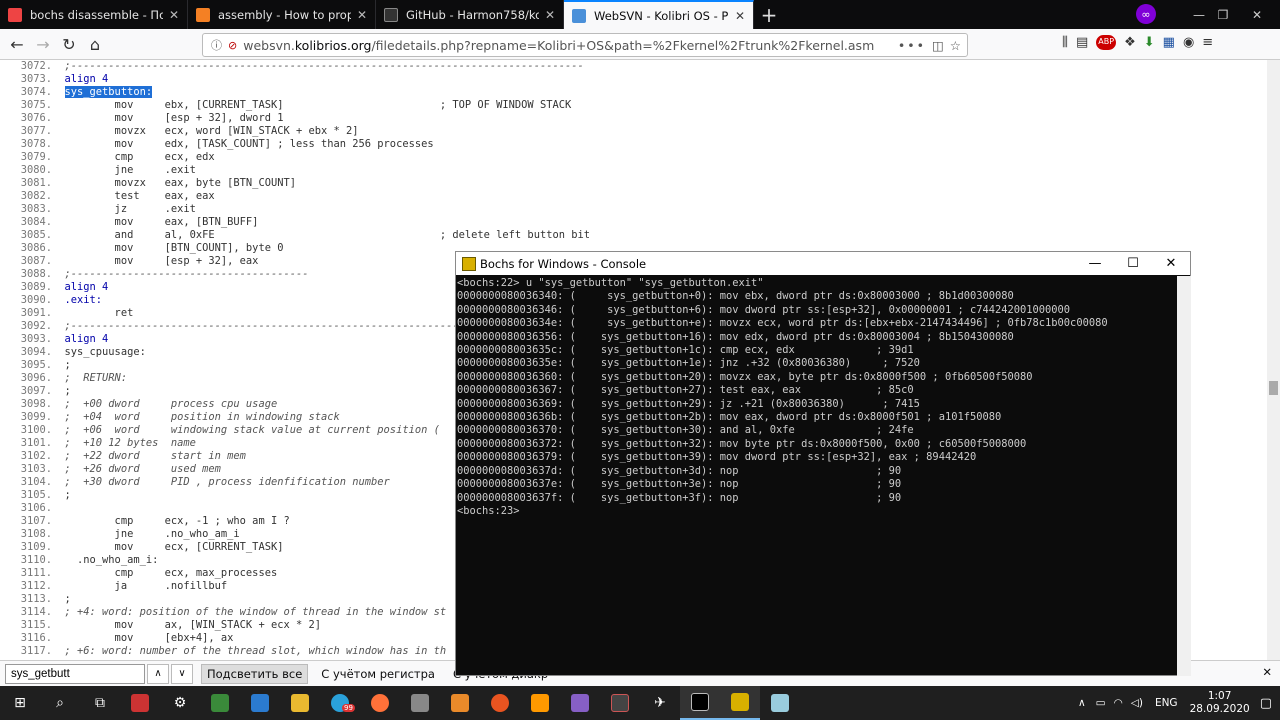 This screenshot has width=1280, height=720. What do you see at coordinates (660, 703) in the screenshot?
I see `app-tool-icon: ✈` at bounding box center [660, 703].